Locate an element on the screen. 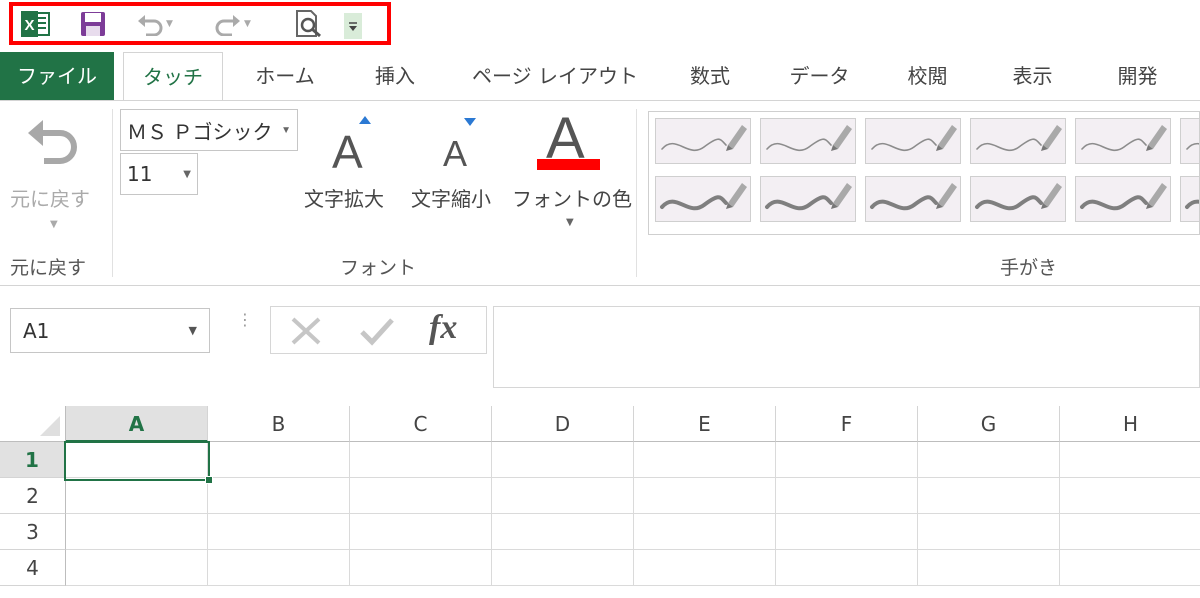  cell-g4 is located at coordinates (989, 568).